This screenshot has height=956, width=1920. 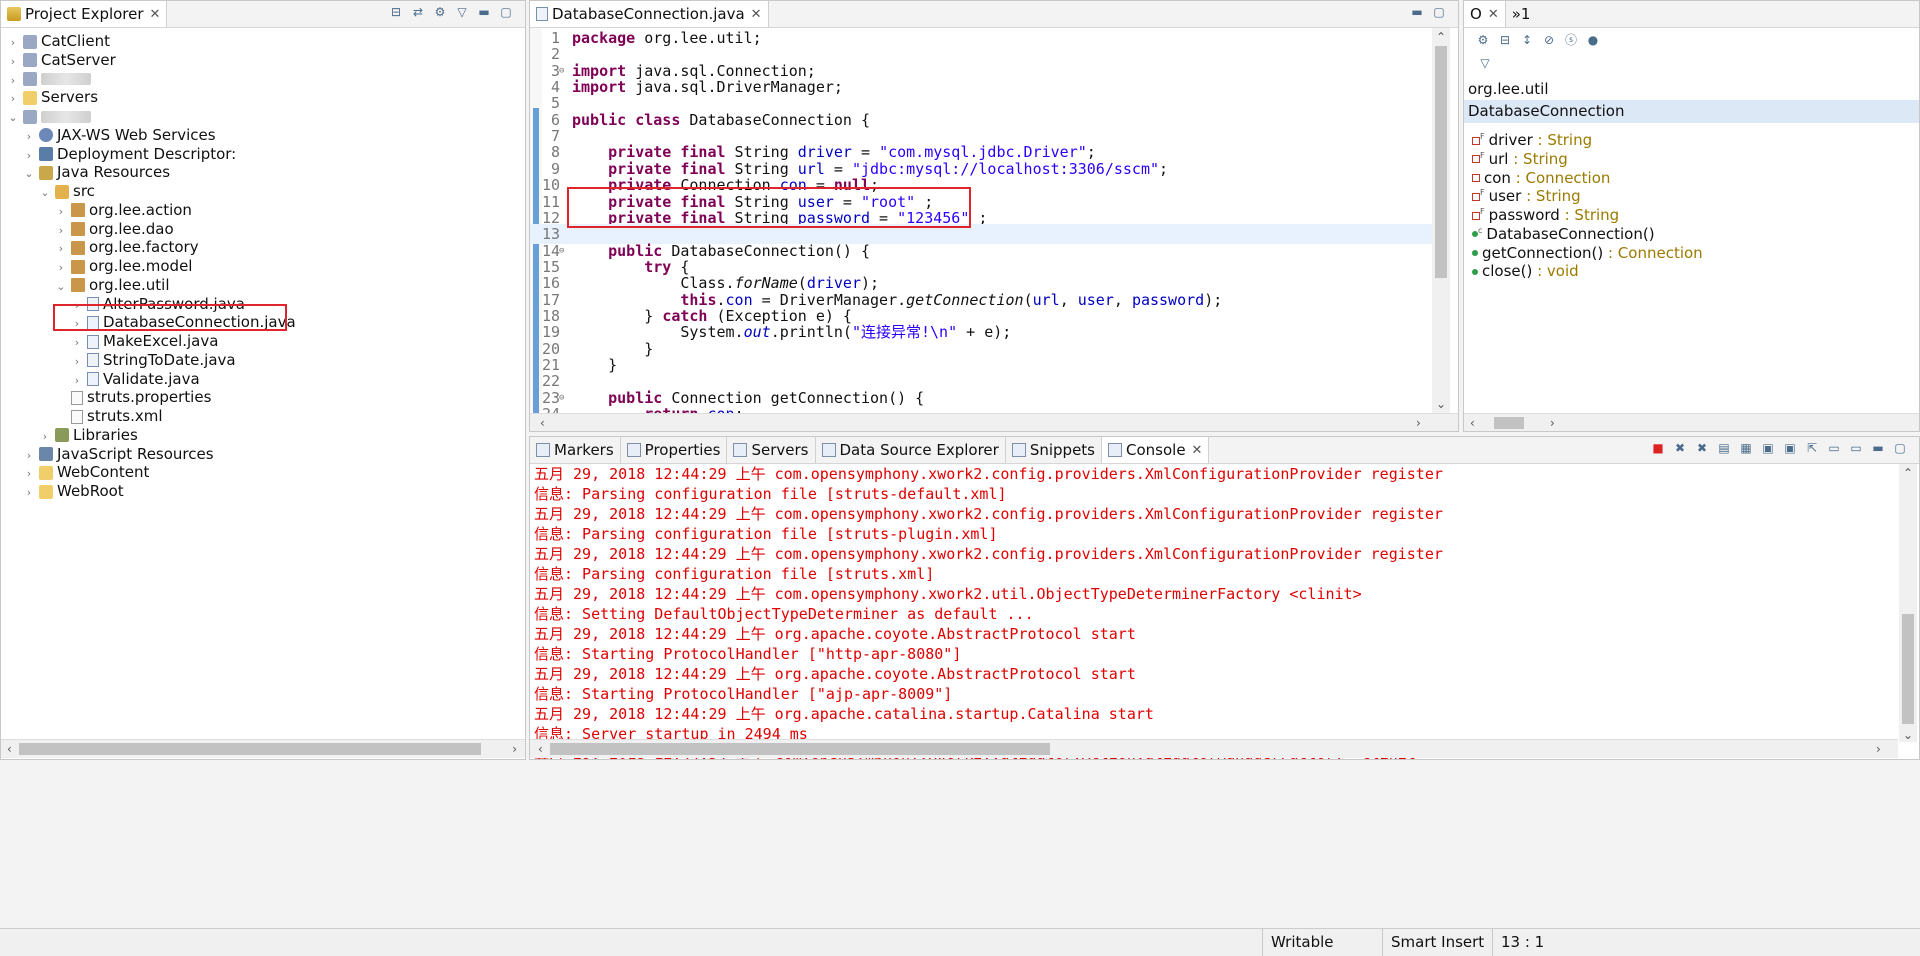 I want to click on console-vertical-scrollbar: ⌃ ⌄, so click(x=1908, y=603).